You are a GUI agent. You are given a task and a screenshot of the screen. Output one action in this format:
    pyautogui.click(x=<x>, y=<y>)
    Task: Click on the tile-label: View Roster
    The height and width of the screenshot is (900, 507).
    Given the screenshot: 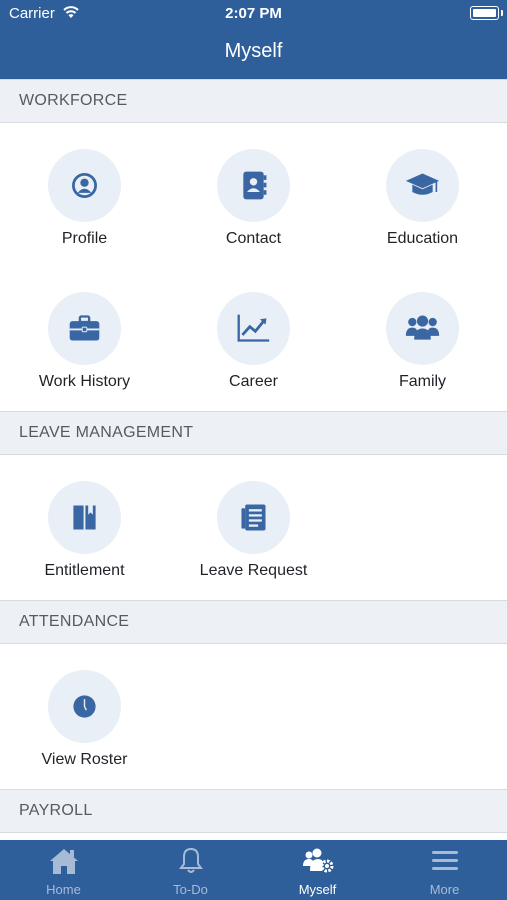 What is the action you would take?
    pyautogui.click(x=84, y=759)
    